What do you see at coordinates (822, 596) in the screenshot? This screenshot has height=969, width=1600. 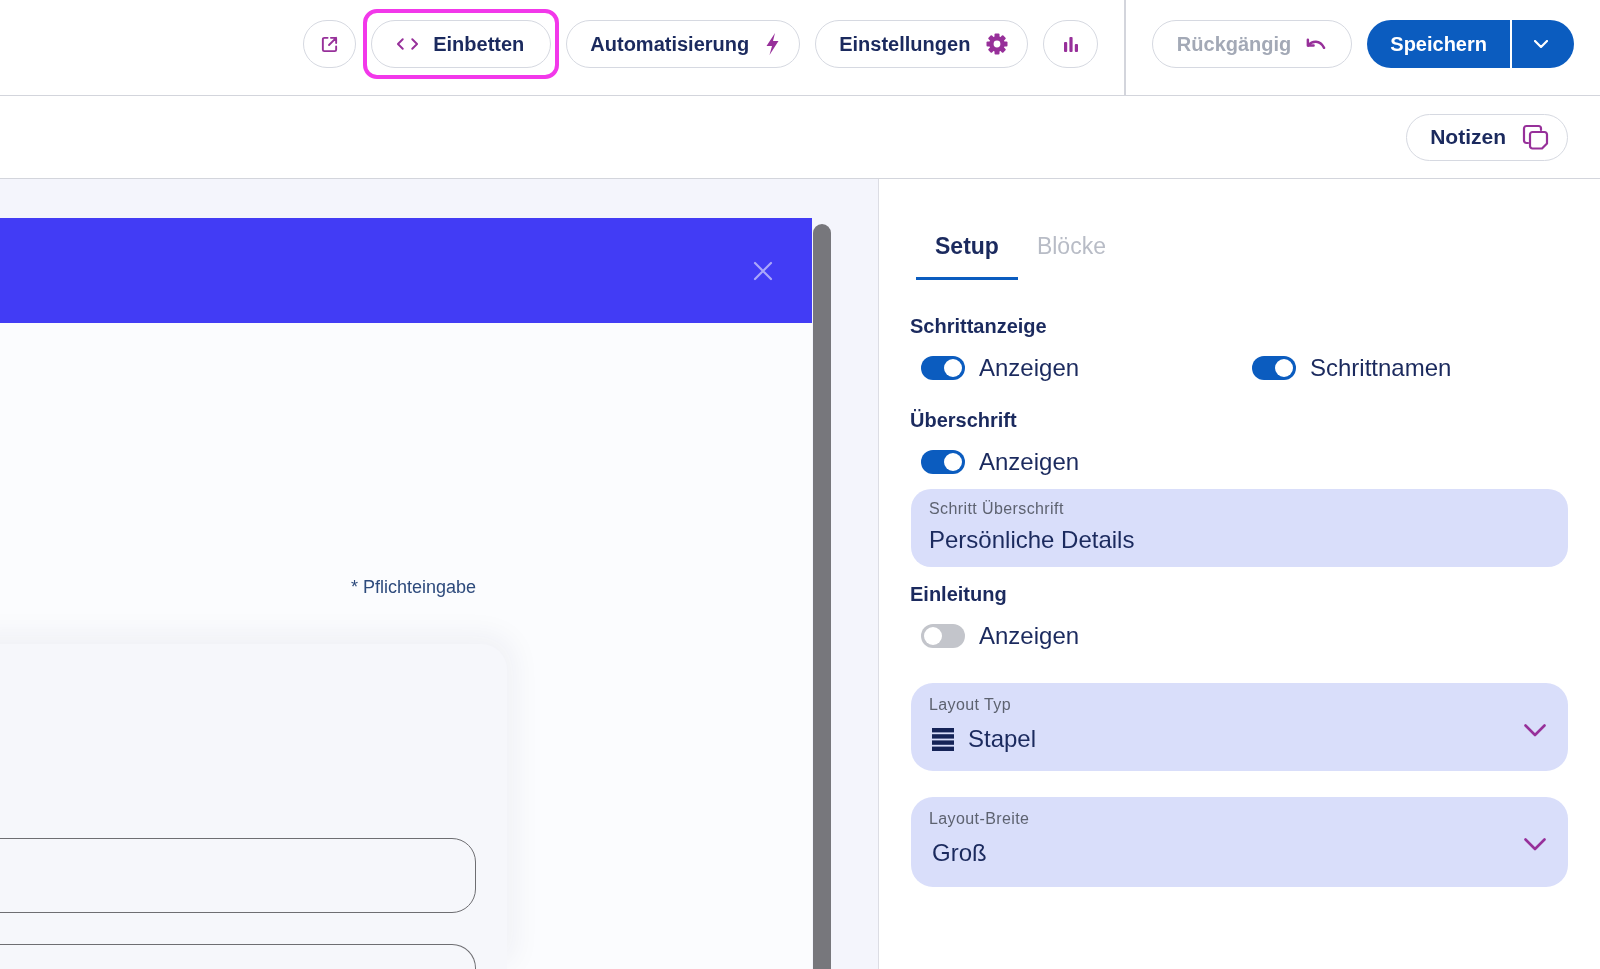 I see `scrollbar-thumb` at bounding box center [822, 596].